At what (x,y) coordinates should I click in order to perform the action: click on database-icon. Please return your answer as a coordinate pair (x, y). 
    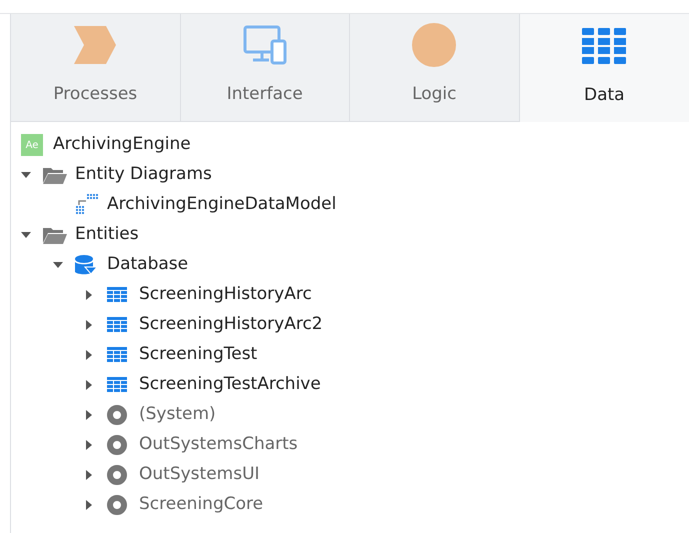
    Looking at the image, I should click on (86, 265).